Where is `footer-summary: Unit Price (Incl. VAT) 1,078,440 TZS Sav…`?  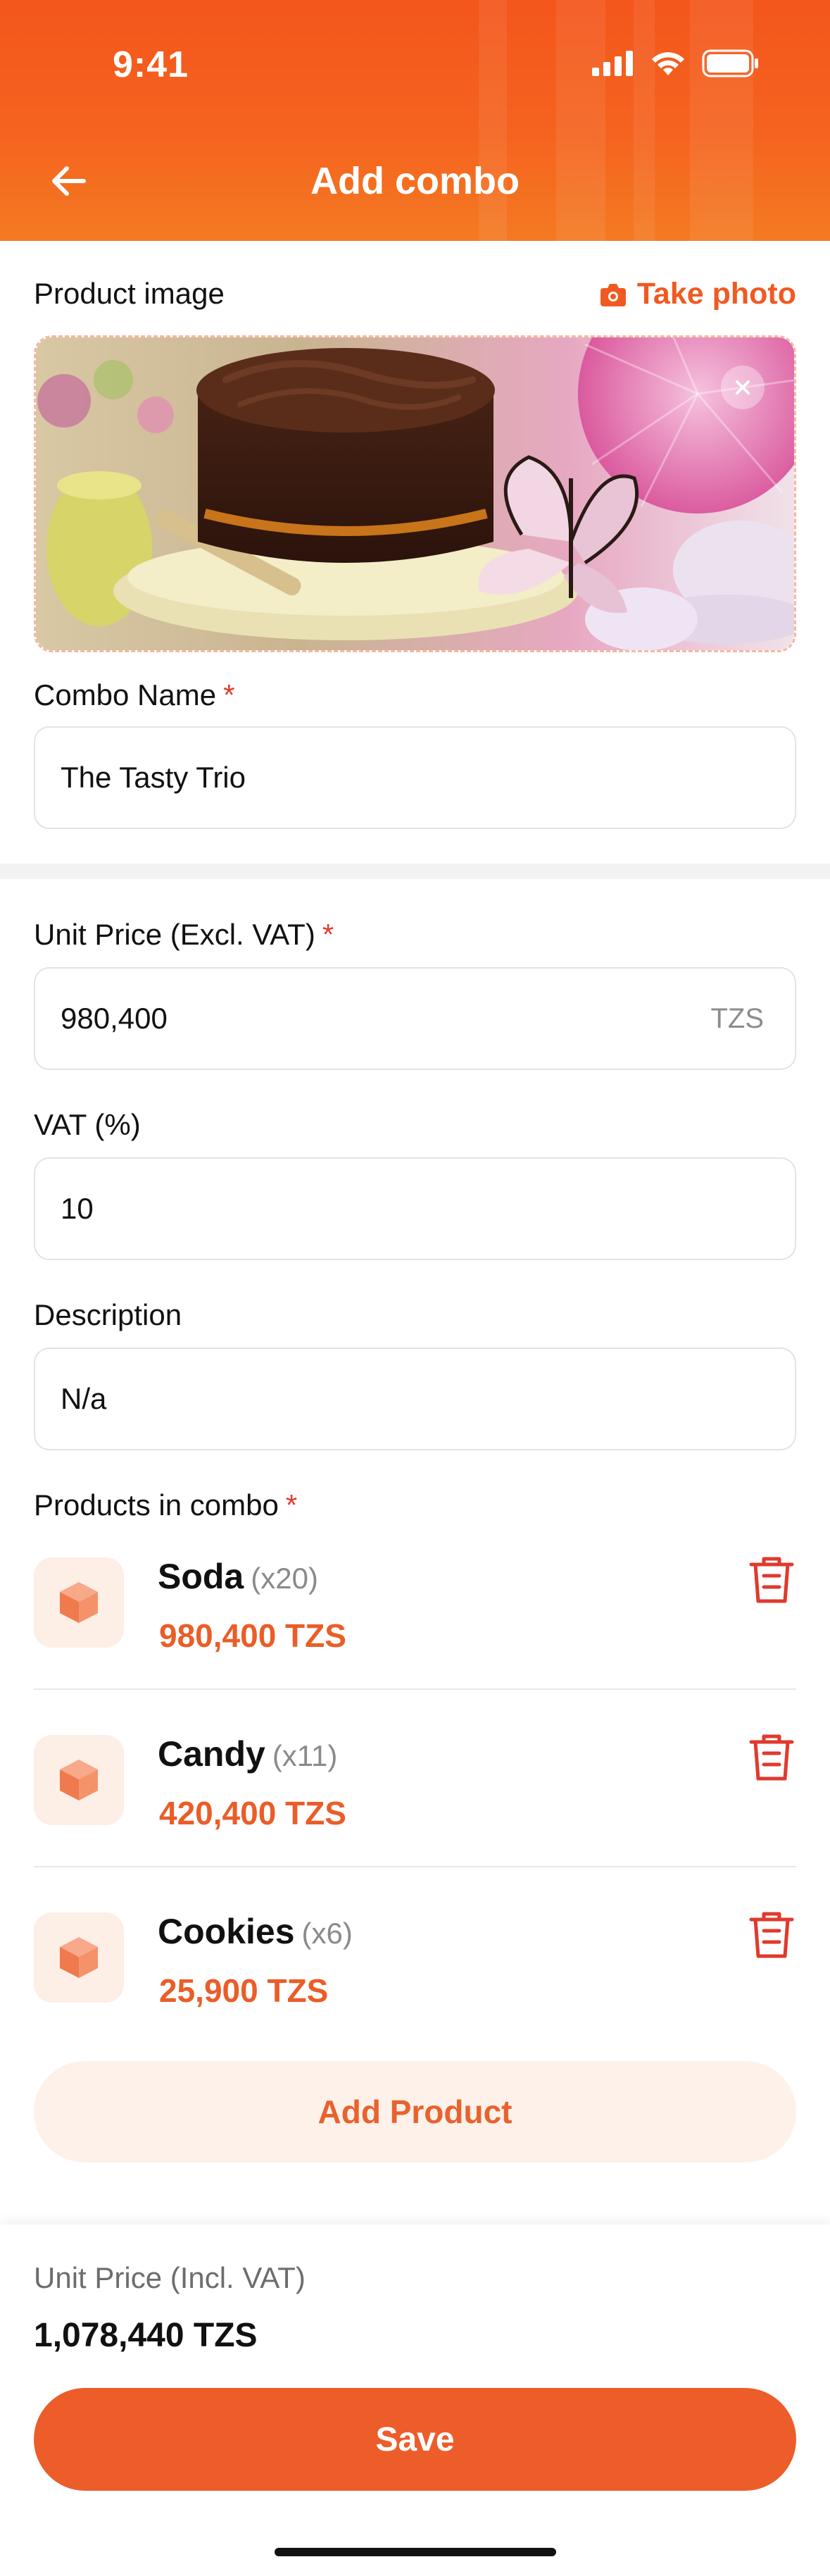 footer-summary: Unit Price (Incl. VAT) 1,078,440 TZS Sav… is located at coordinates (415, 2400).